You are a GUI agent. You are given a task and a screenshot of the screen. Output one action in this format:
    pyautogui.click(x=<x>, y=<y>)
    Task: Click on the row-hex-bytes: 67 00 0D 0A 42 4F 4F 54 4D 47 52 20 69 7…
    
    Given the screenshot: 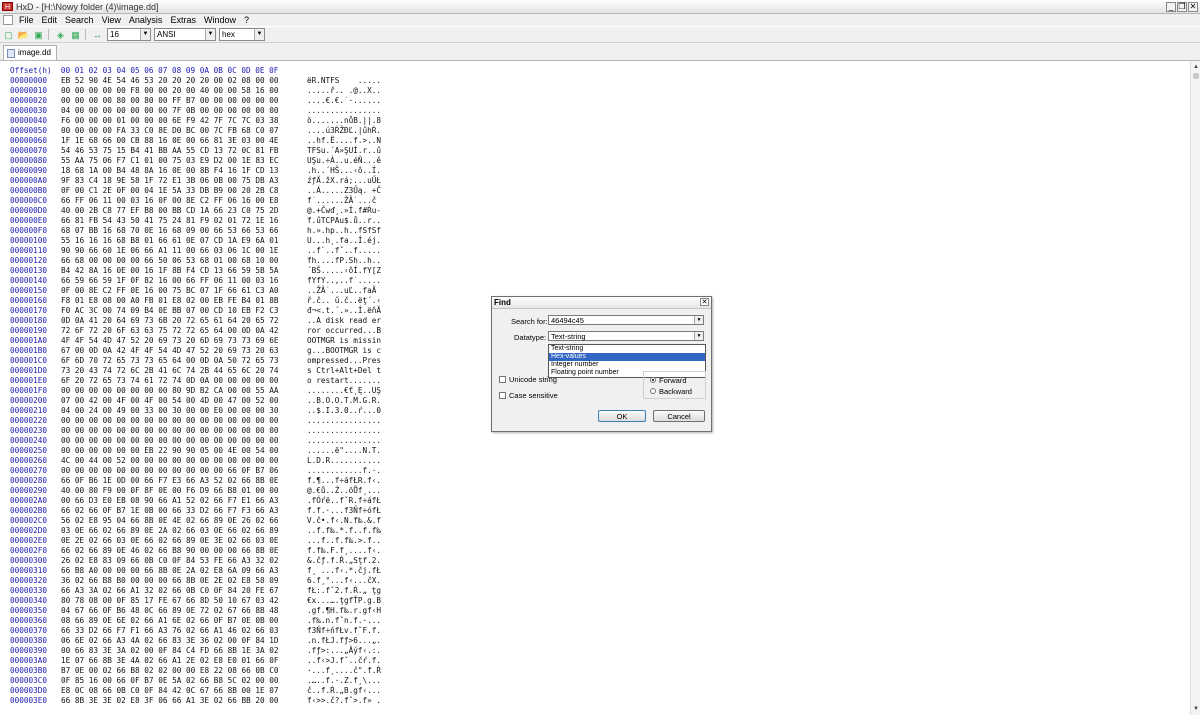 What is the action you would take?
    pyautogui.click(x=170, y=351)
    